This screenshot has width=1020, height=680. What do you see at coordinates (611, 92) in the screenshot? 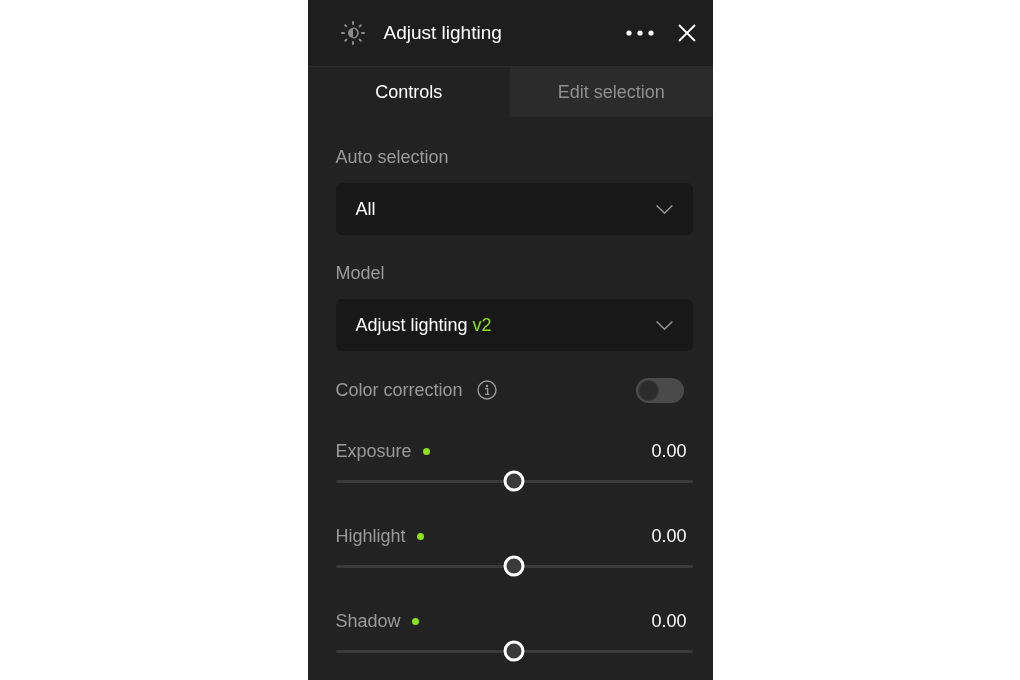
I see `tab: Edit selection` at bounding box center [611, 92].